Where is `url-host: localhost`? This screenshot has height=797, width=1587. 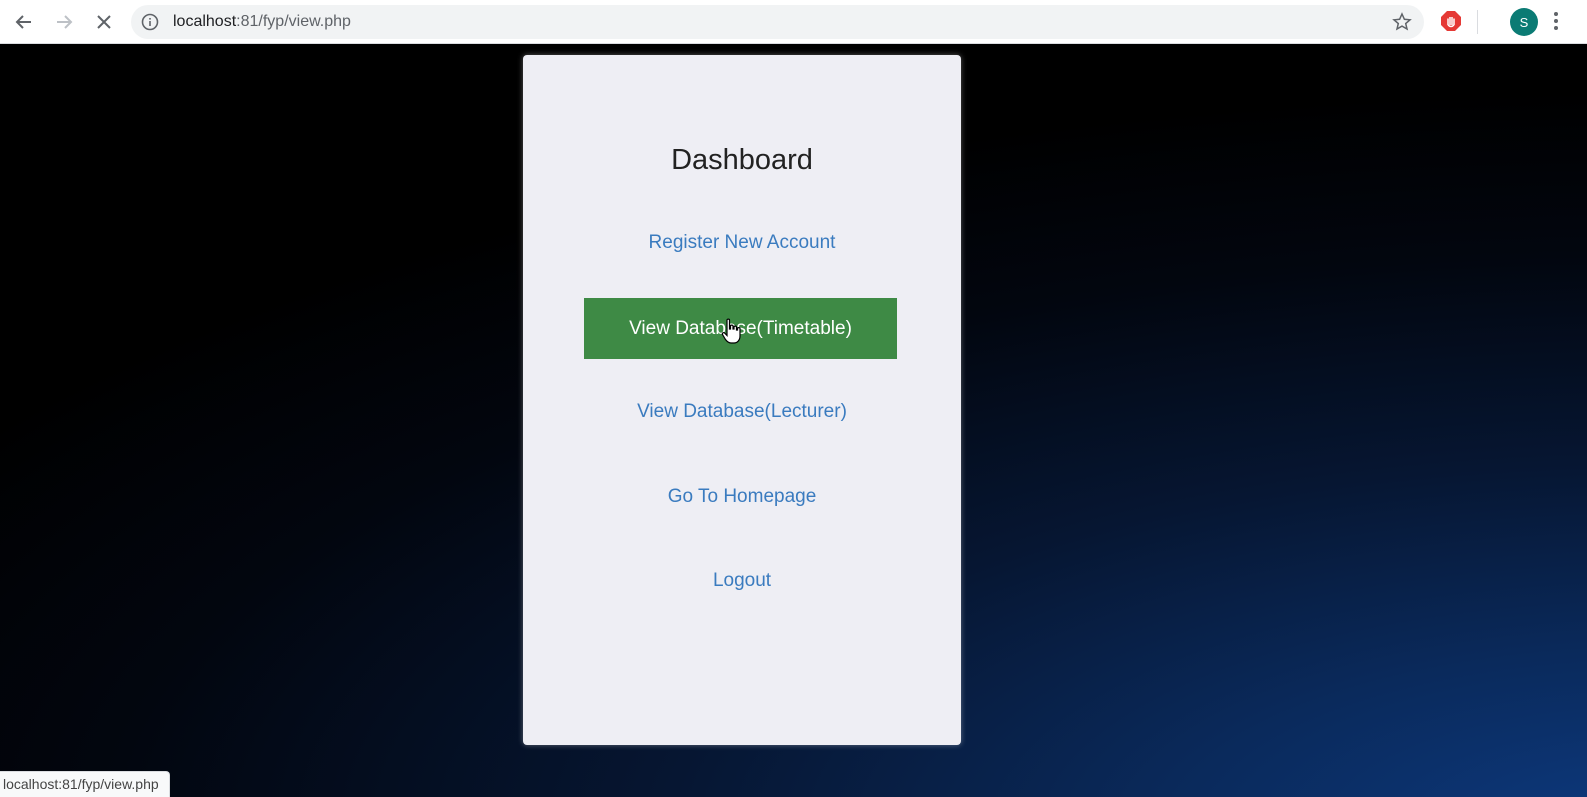
url-host: localhost is located at coordinates (205, 21).